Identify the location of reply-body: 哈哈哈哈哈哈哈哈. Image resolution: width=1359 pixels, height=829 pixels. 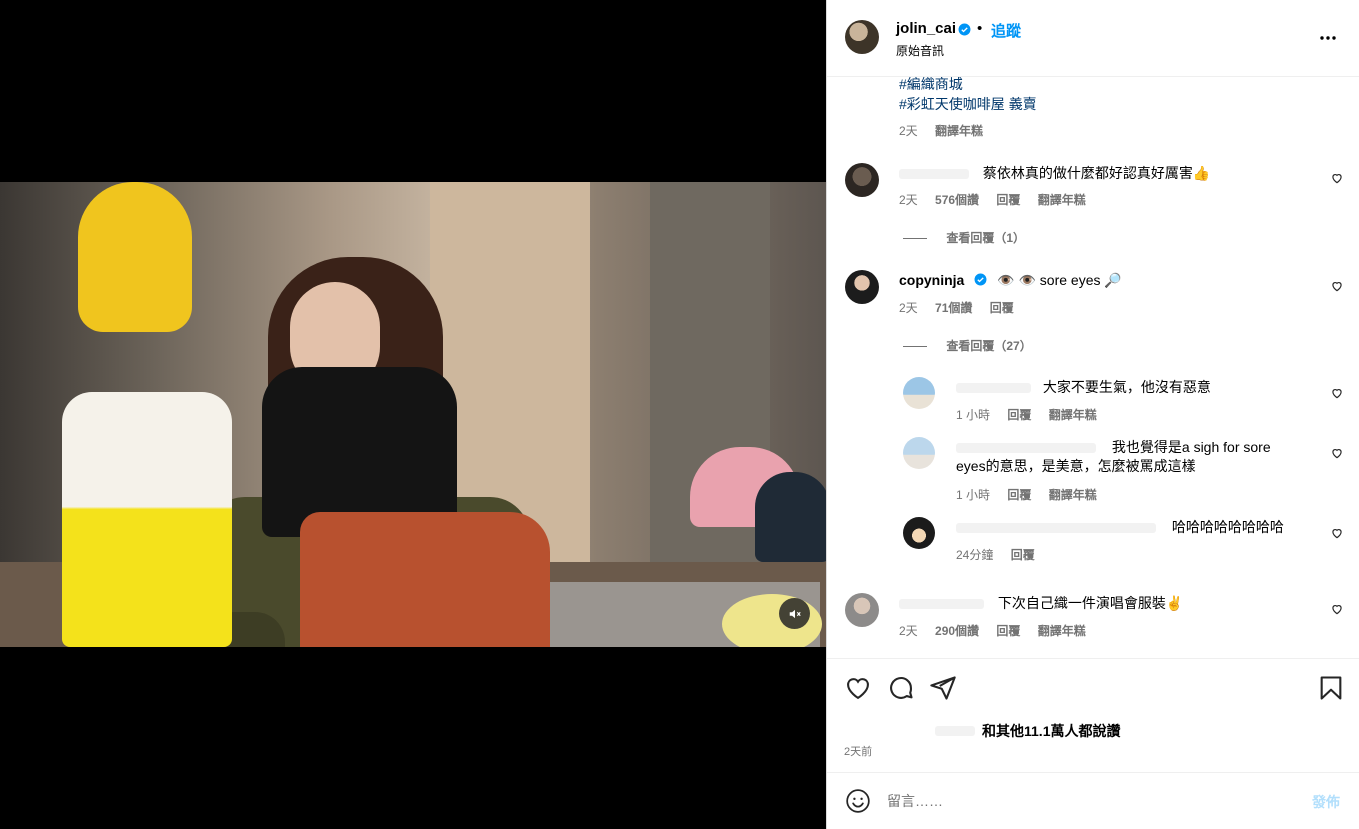
(1120, 527).